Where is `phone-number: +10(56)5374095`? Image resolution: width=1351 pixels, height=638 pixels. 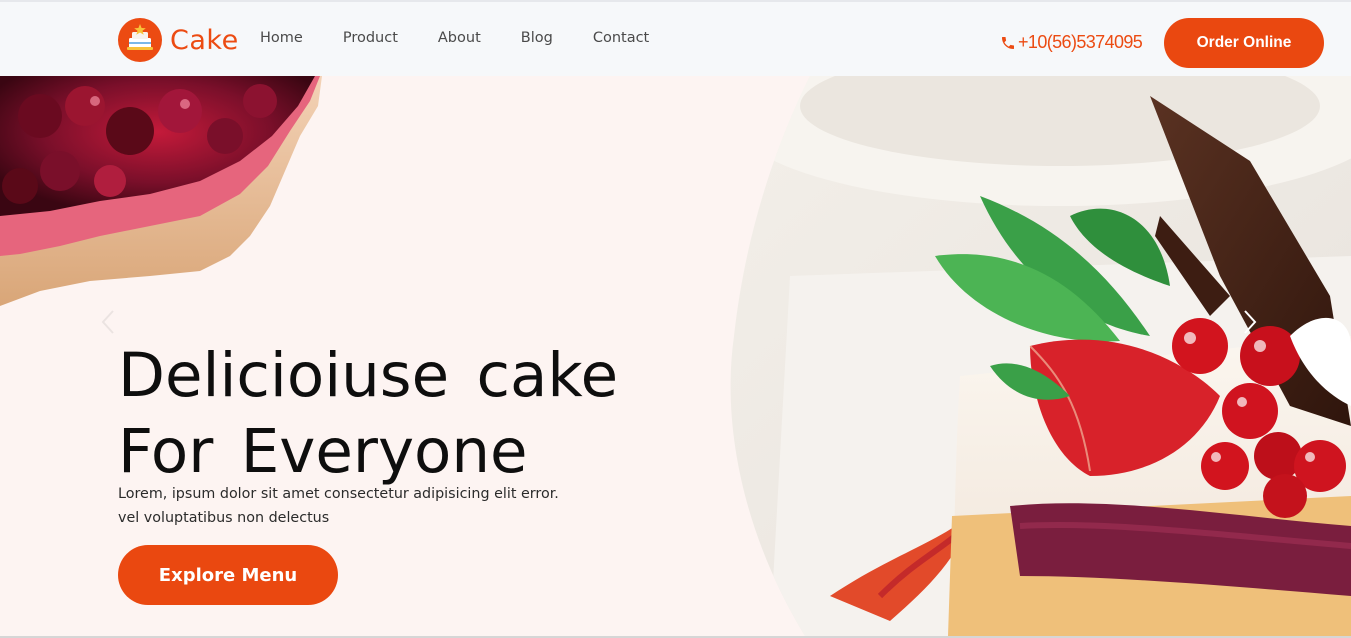
phone-number: +10(56)5374095 is located at coordinates (1080, 42).